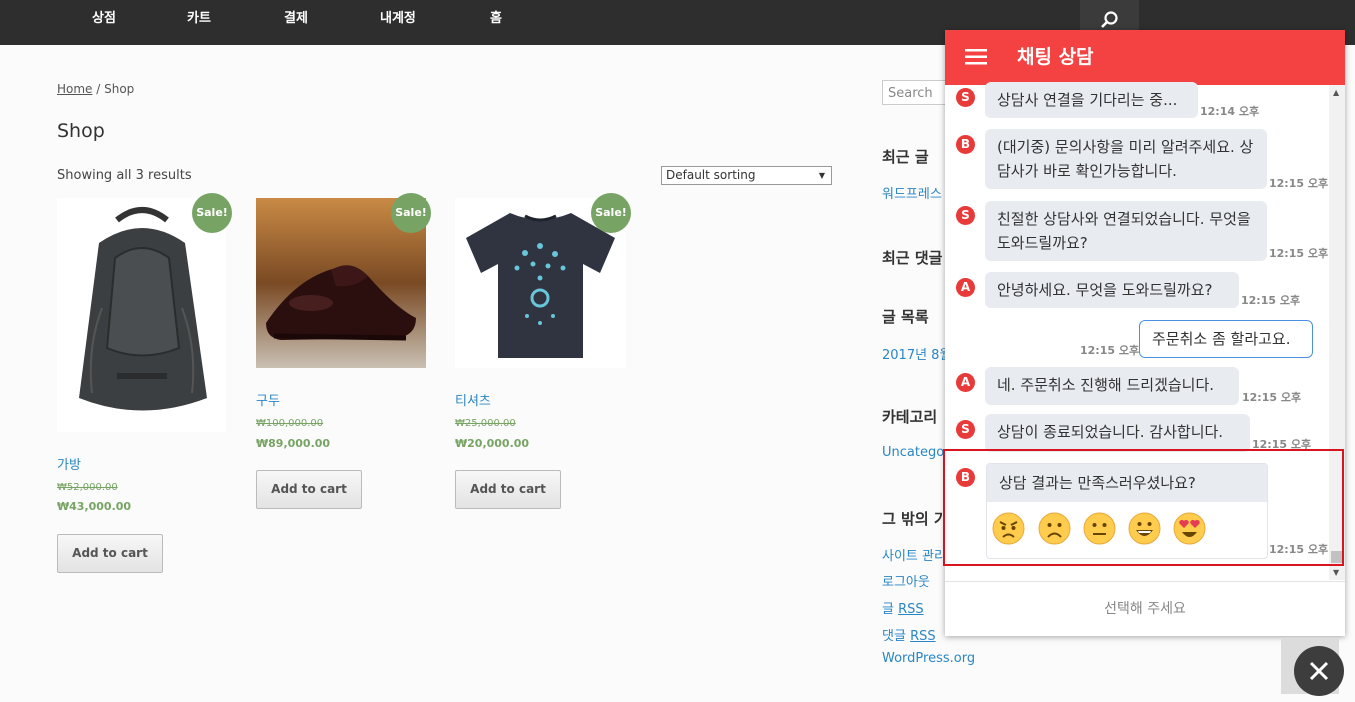  I want to click on product-old-price: ₩52,000.00, so click(87, 487).